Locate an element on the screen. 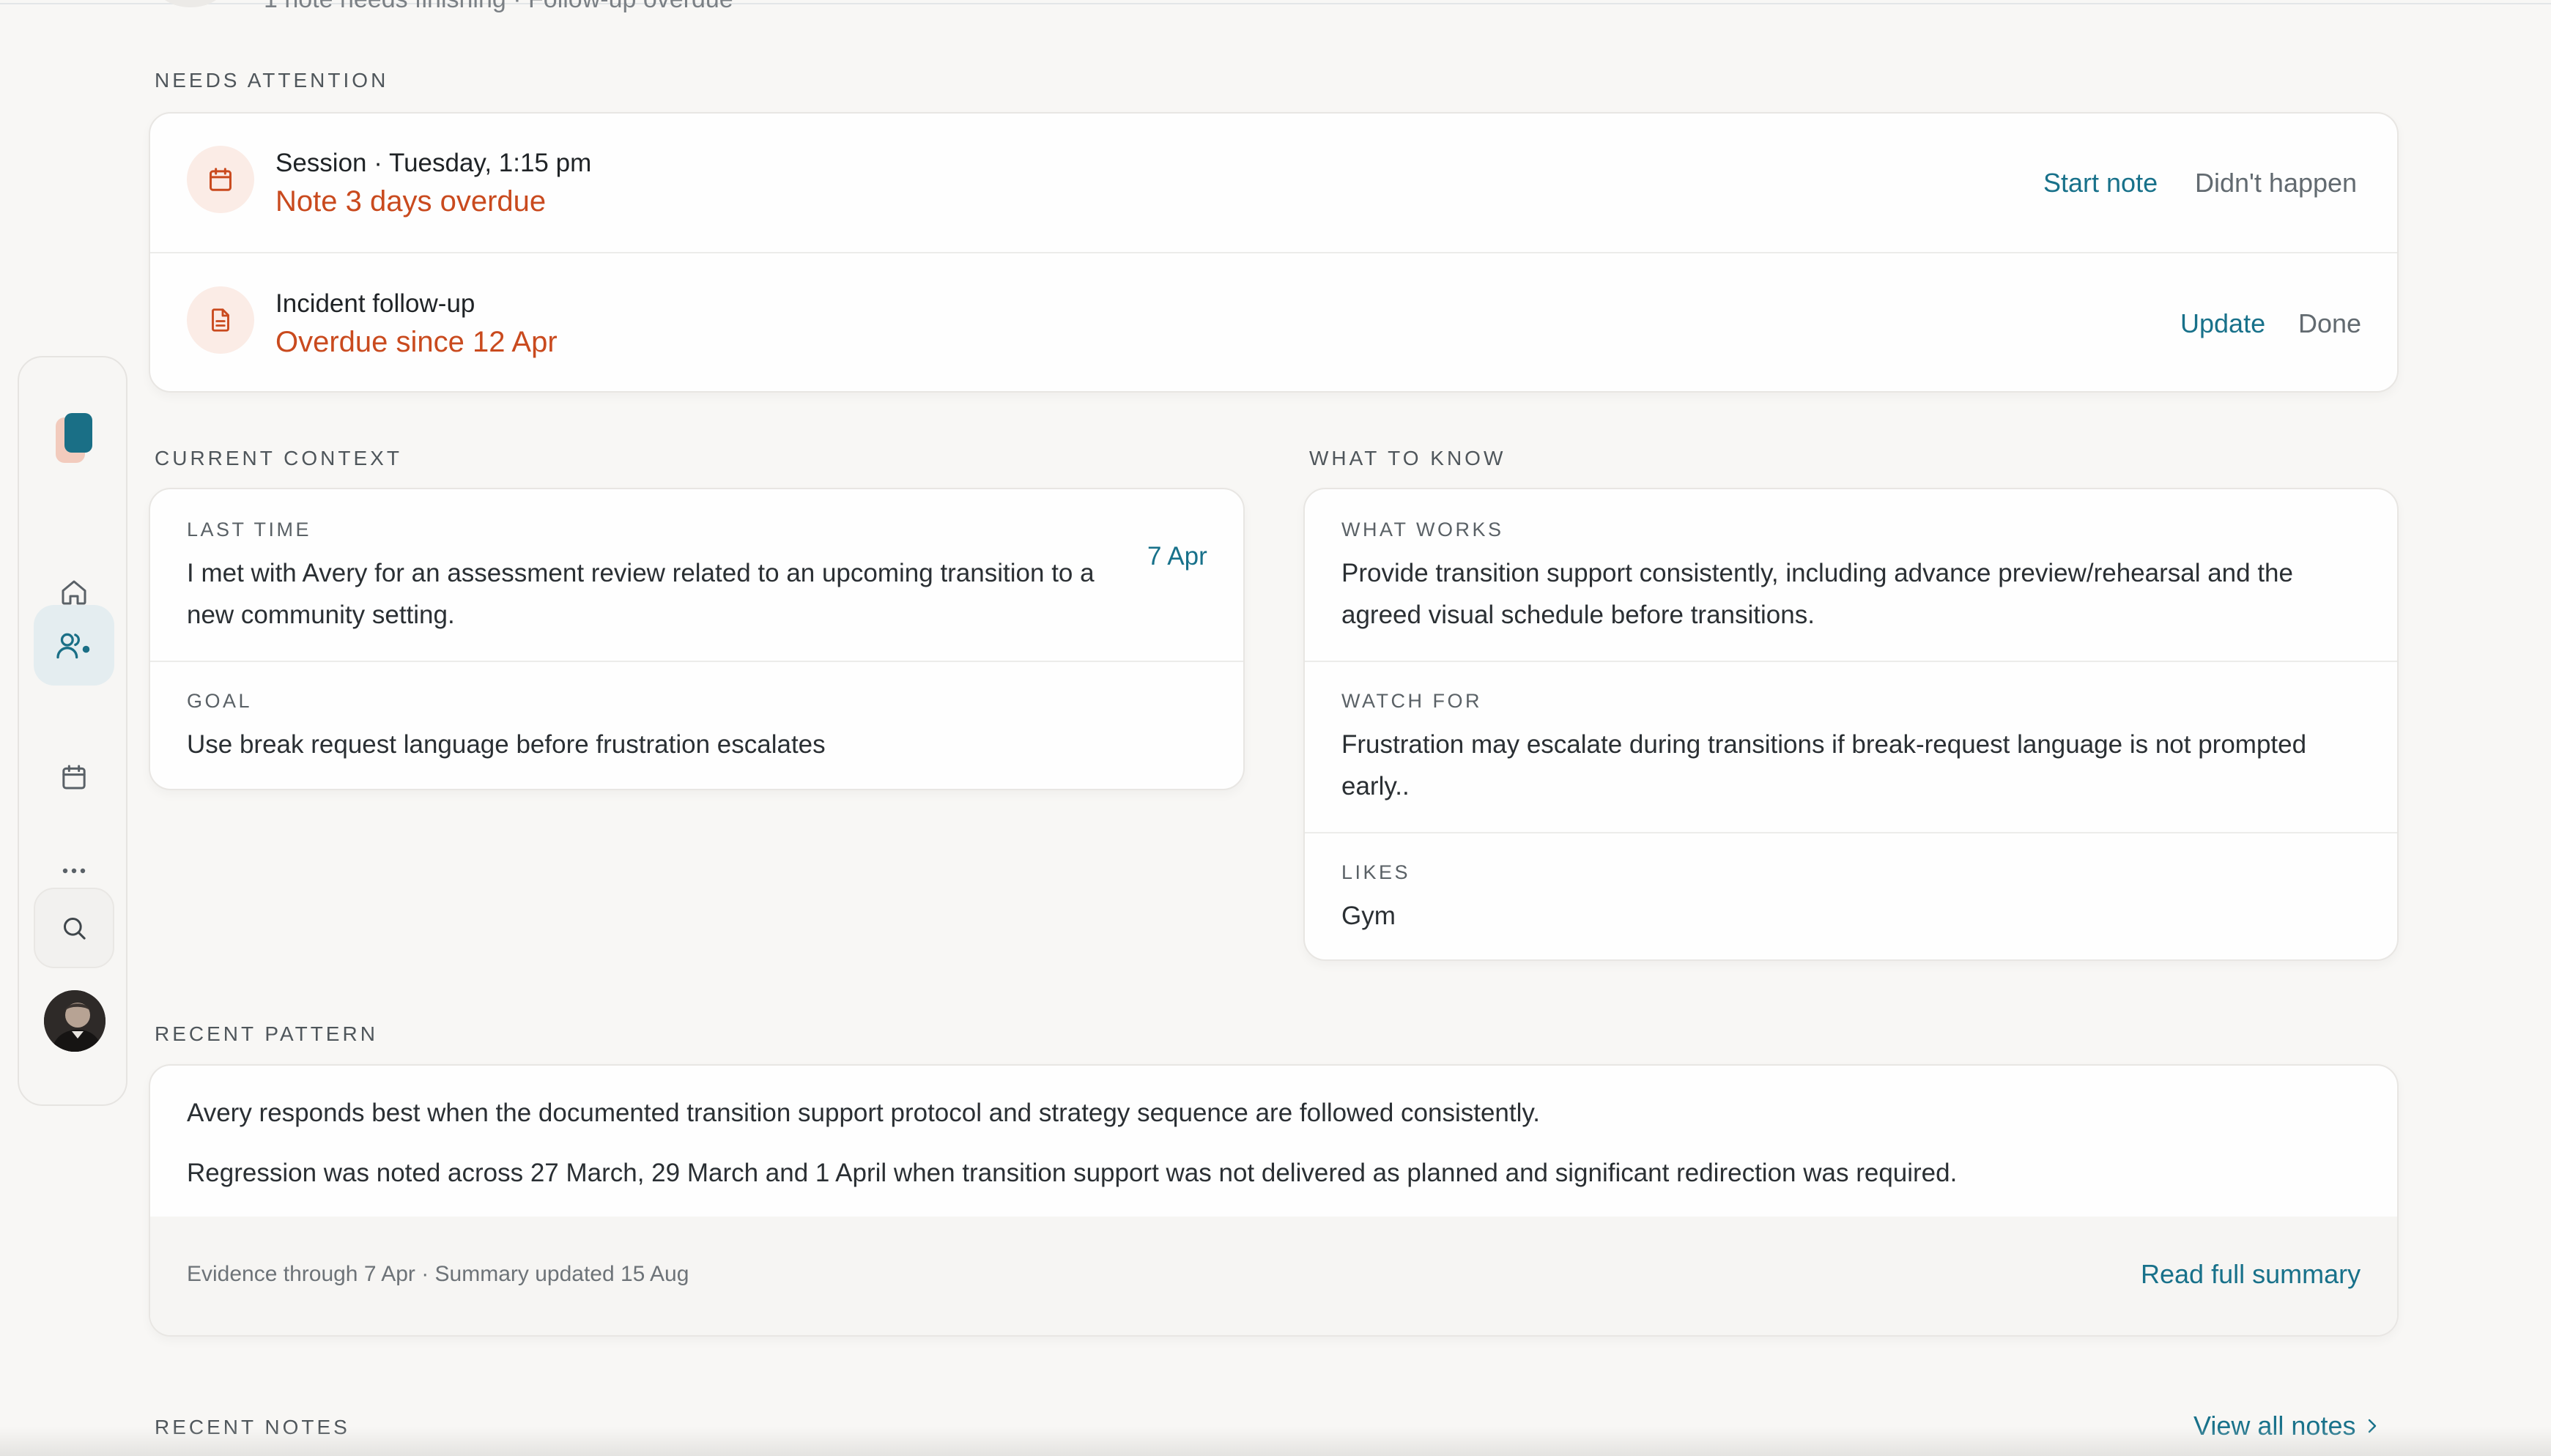 The width and height of the screenshot is (2551, 1456). didnt-happen-button: Didn't happen is located at coordinates (2276, 183).